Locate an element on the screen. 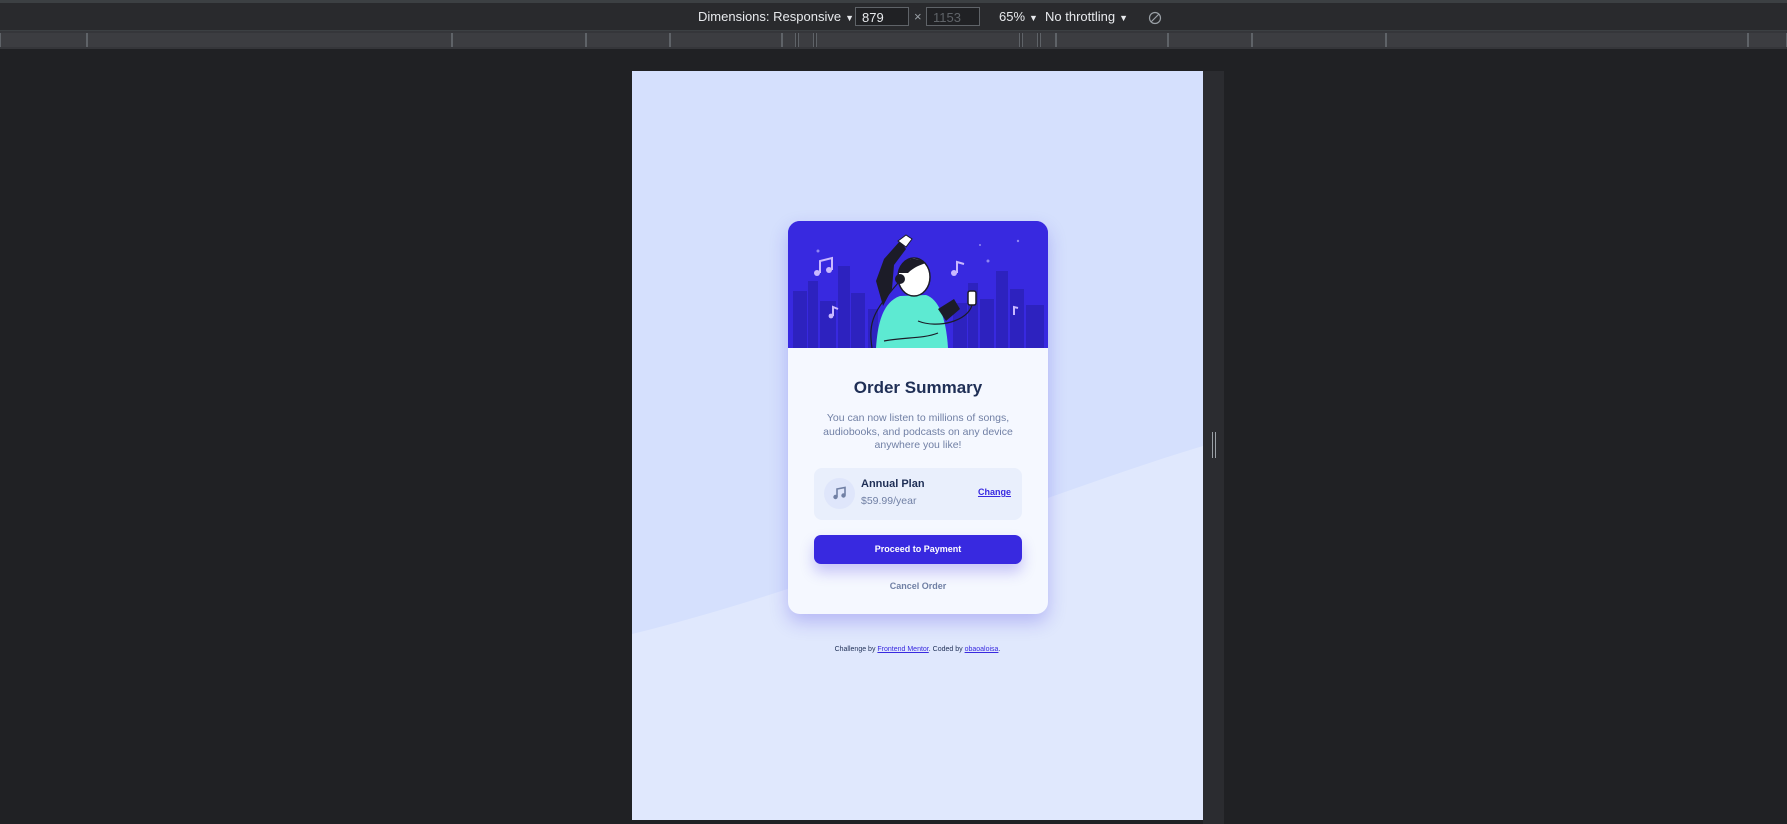 Image resolution: width=1787 pixels, height=824 pixels. frontend-mentor-link: Frontend Mentor is located at coordinates (902, 649).